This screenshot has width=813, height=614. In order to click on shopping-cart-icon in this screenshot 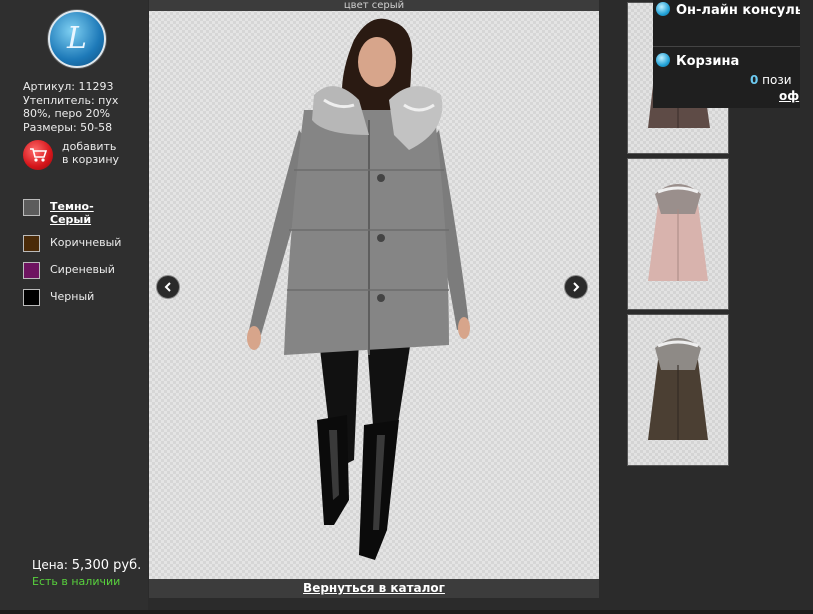, I will do `click(38, 155)`.